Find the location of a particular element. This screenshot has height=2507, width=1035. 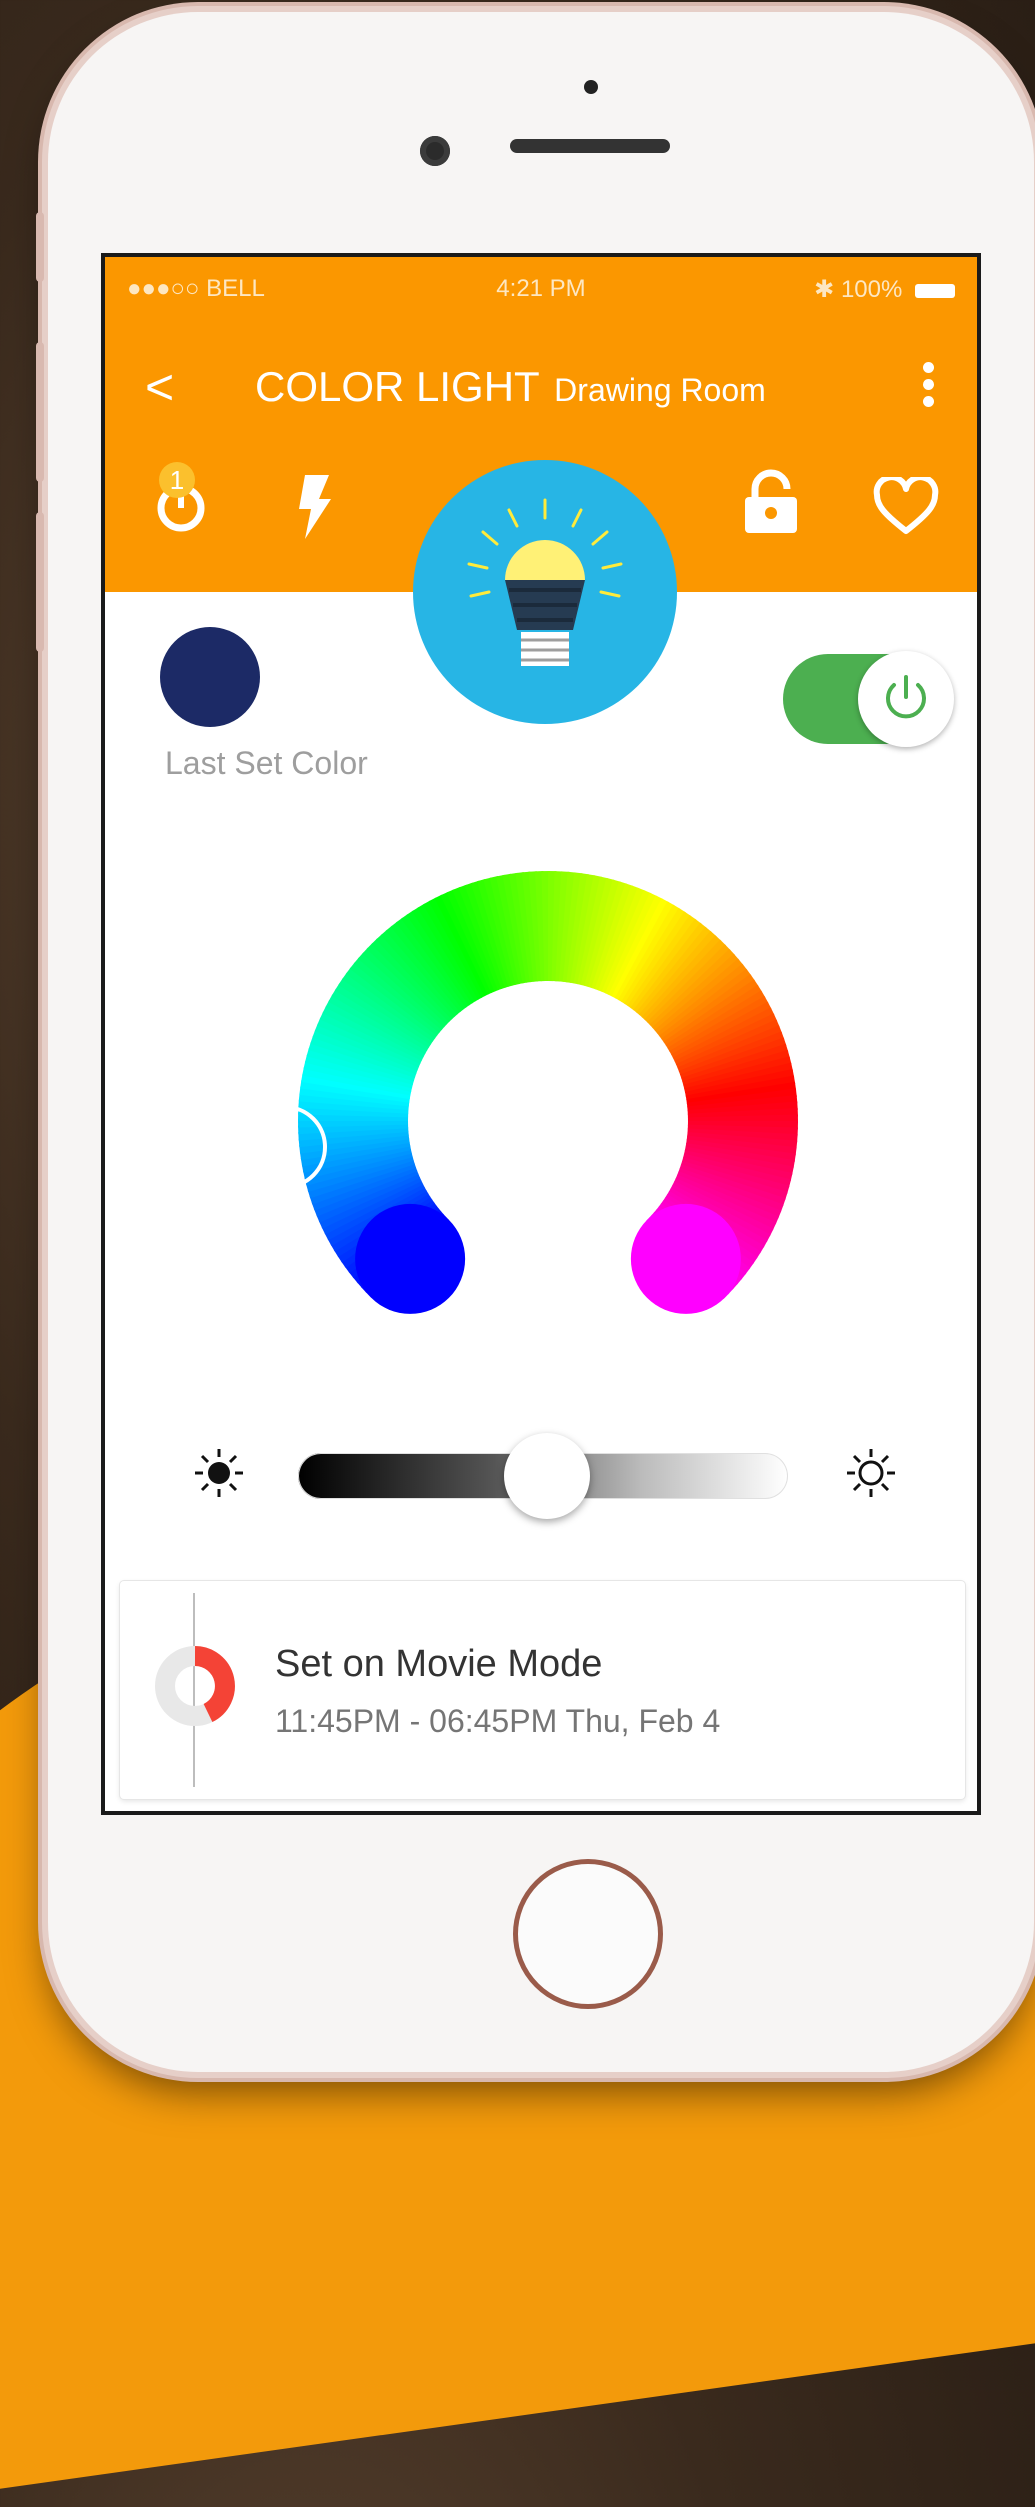

power-toggle-knob is located at coordinates (906, 699).